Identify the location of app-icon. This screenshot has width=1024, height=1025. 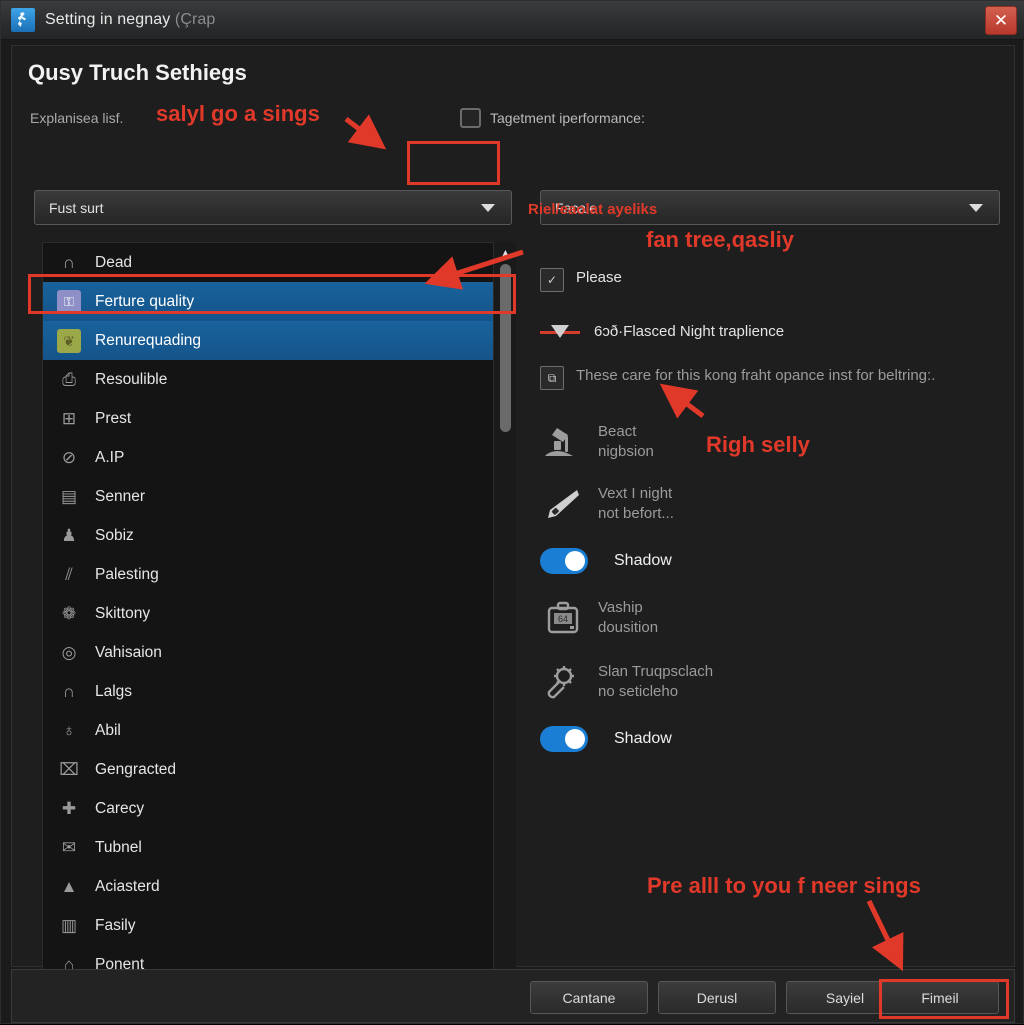
(23, 20).